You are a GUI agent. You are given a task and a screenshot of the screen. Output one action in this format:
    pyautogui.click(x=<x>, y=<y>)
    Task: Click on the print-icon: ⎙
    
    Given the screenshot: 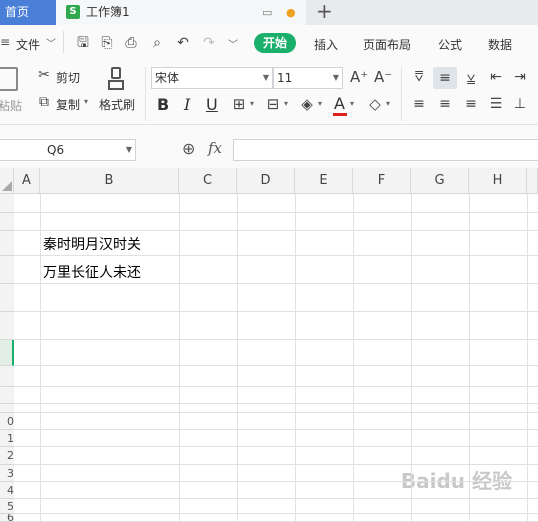 What is the action you would take?
    pyautogui.click(x=131, y=43)
    